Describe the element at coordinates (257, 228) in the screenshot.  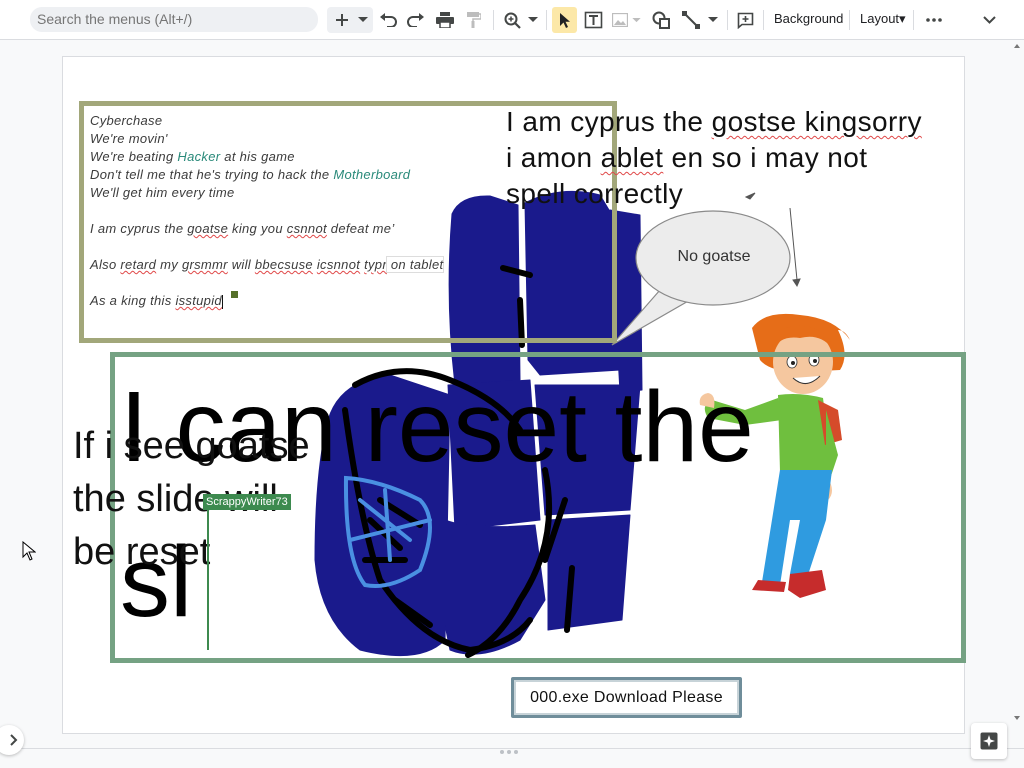
I see `text-run: king you` at that location.